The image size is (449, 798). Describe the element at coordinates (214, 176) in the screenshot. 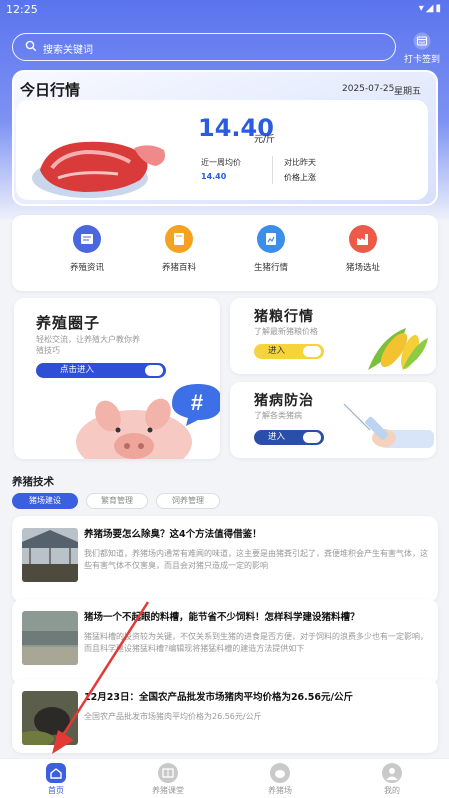

I see `week-avg-value: 14.40` at that location.